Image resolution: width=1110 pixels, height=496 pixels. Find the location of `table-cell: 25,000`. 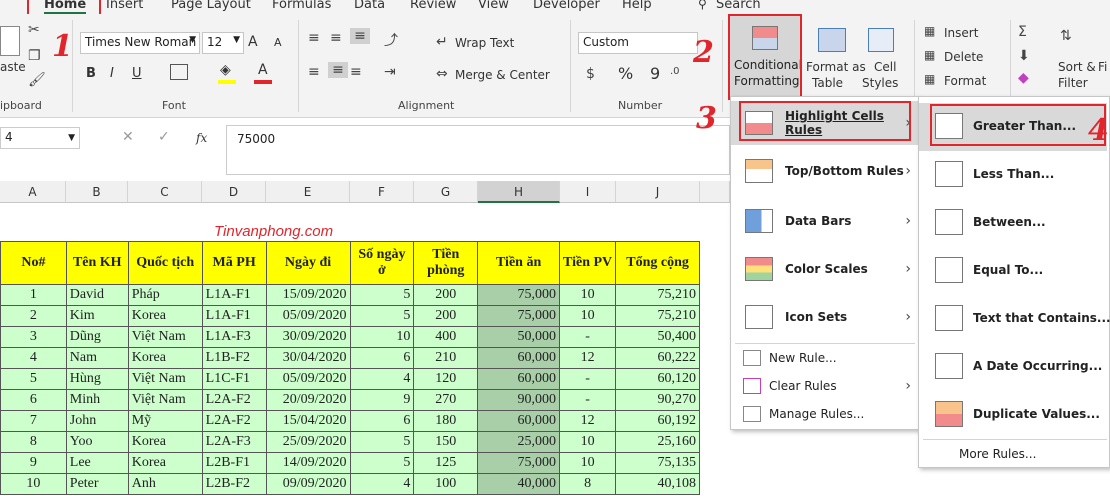

table-cell: 25,000 is located at coordinates (519, 442).